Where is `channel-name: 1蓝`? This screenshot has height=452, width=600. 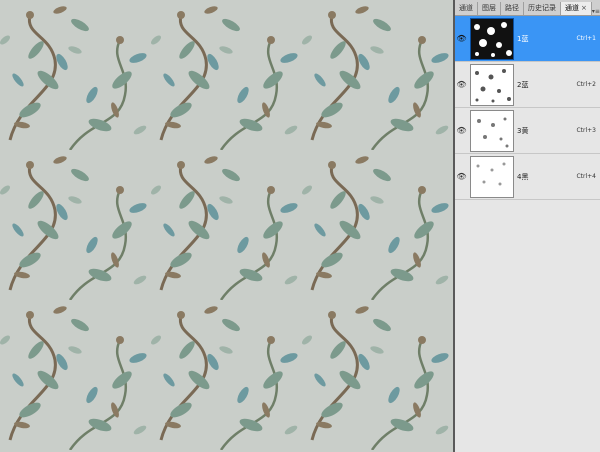
channel-name: 1蓝 is located at coordinates (523, 38).